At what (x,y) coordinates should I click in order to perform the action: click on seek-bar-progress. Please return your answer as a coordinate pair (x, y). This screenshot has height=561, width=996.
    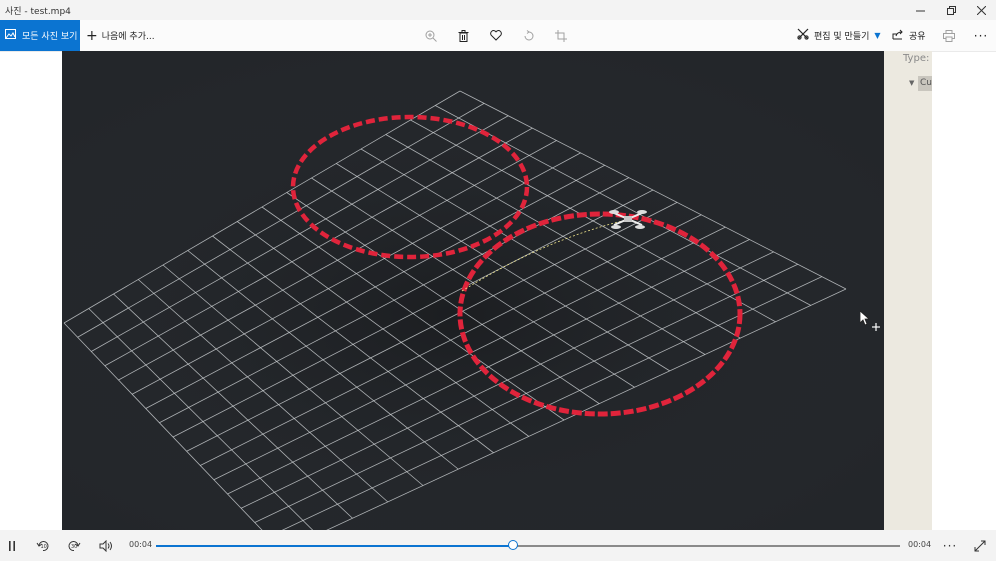
    Looking at the image, I should click on (335, 546).